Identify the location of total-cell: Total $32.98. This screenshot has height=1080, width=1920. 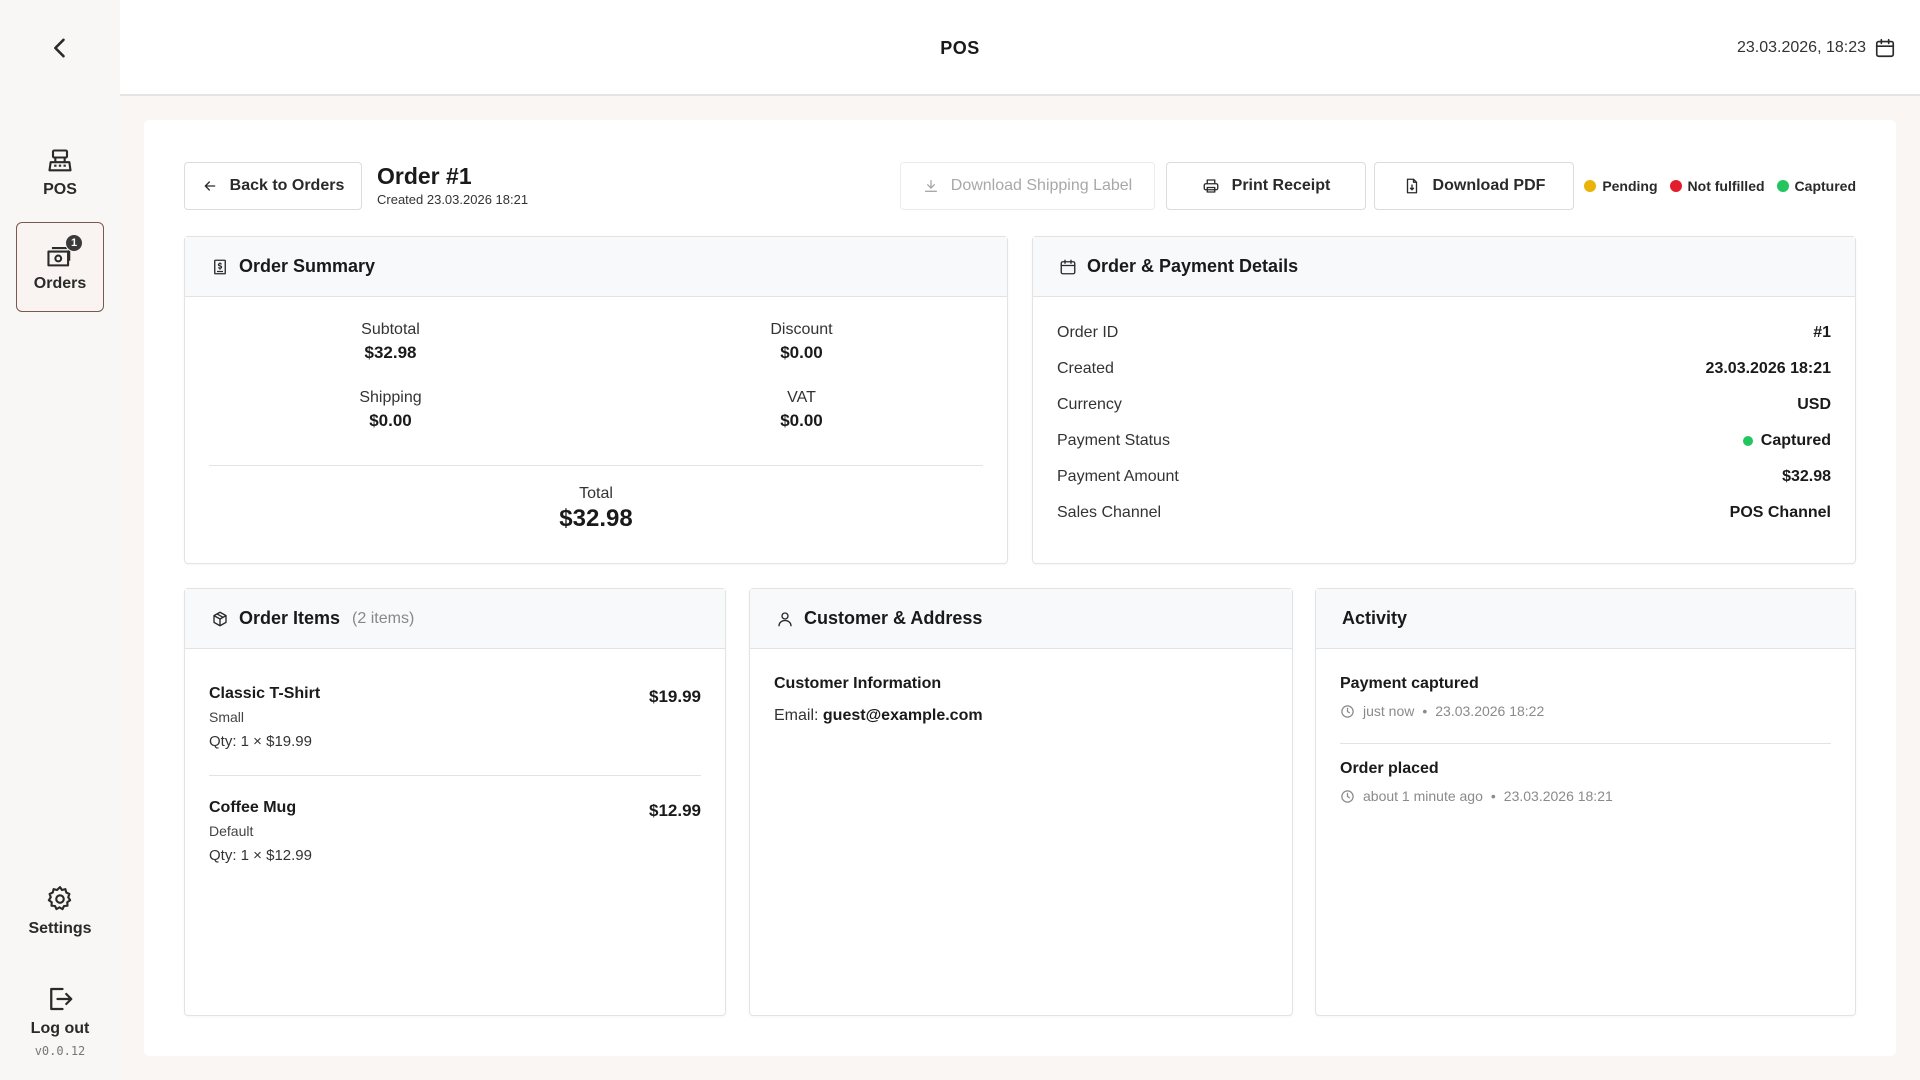
(596, 509).